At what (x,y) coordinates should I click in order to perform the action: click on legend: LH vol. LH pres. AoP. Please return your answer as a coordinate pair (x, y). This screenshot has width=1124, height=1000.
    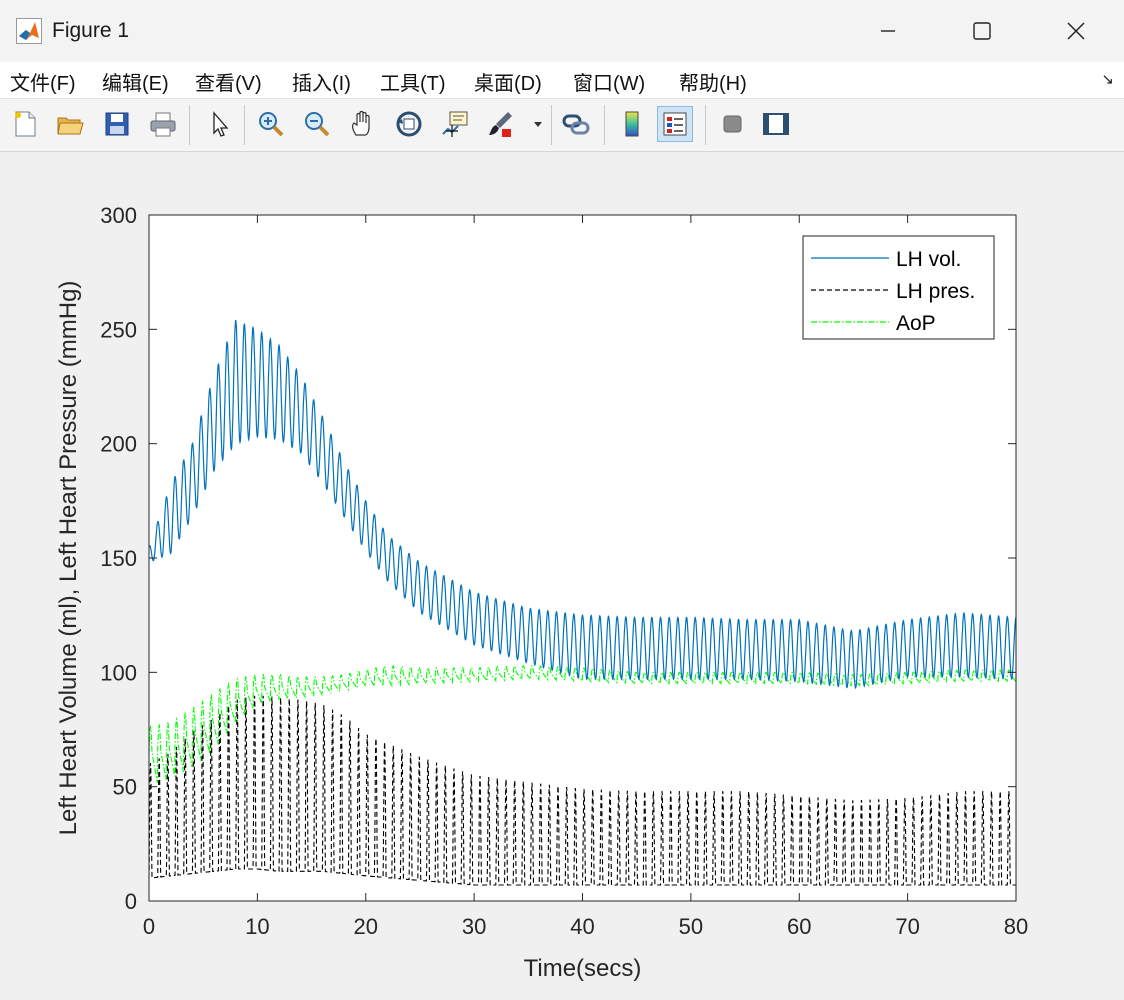
    Looking at the image, I should click on (898, 287).